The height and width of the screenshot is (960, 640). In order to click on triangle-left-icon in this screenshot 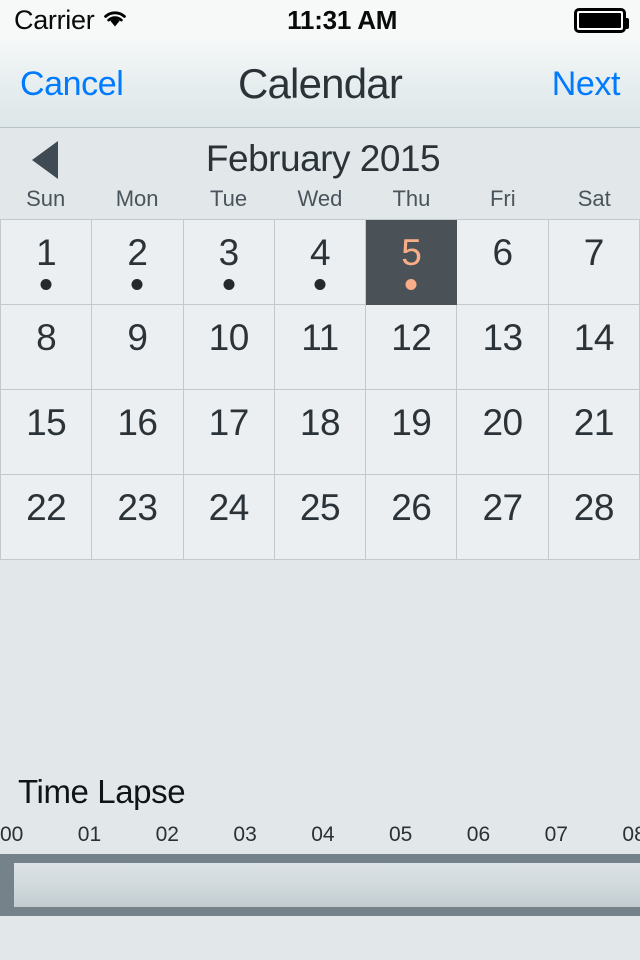, I will do `click(45, 160)`.